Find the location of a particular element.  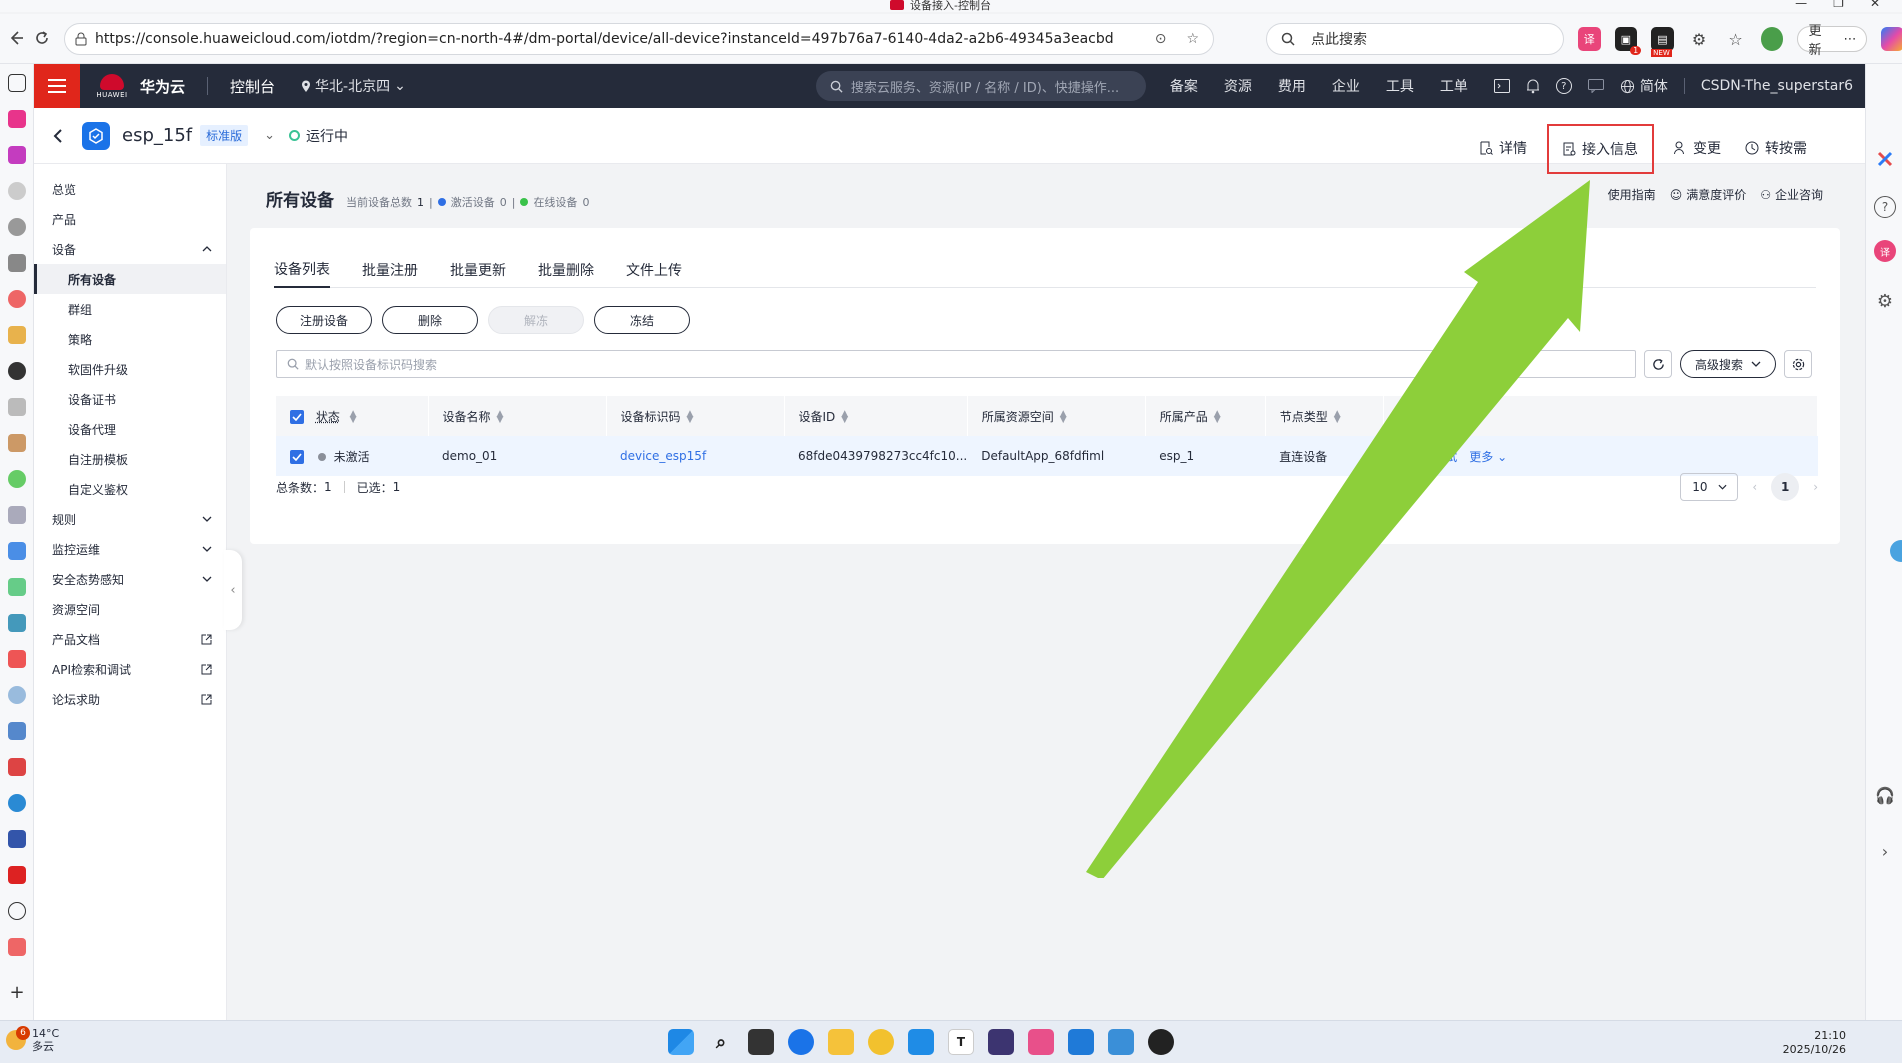

bilibili-icon is located at coordinates (1041, 1042).